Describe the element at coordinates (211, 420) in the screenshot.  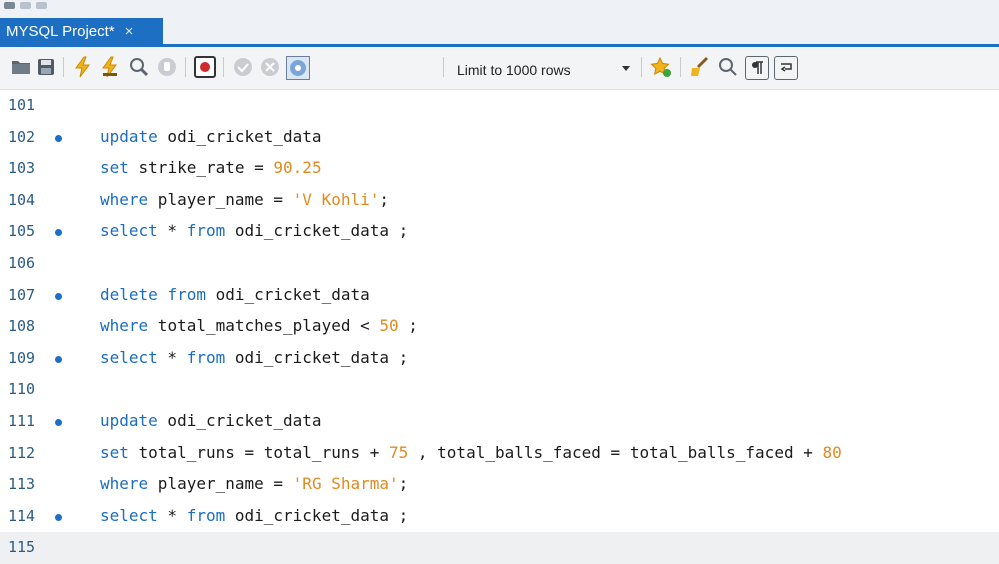
I see `code-text: update odi_cricket_data` at that location.